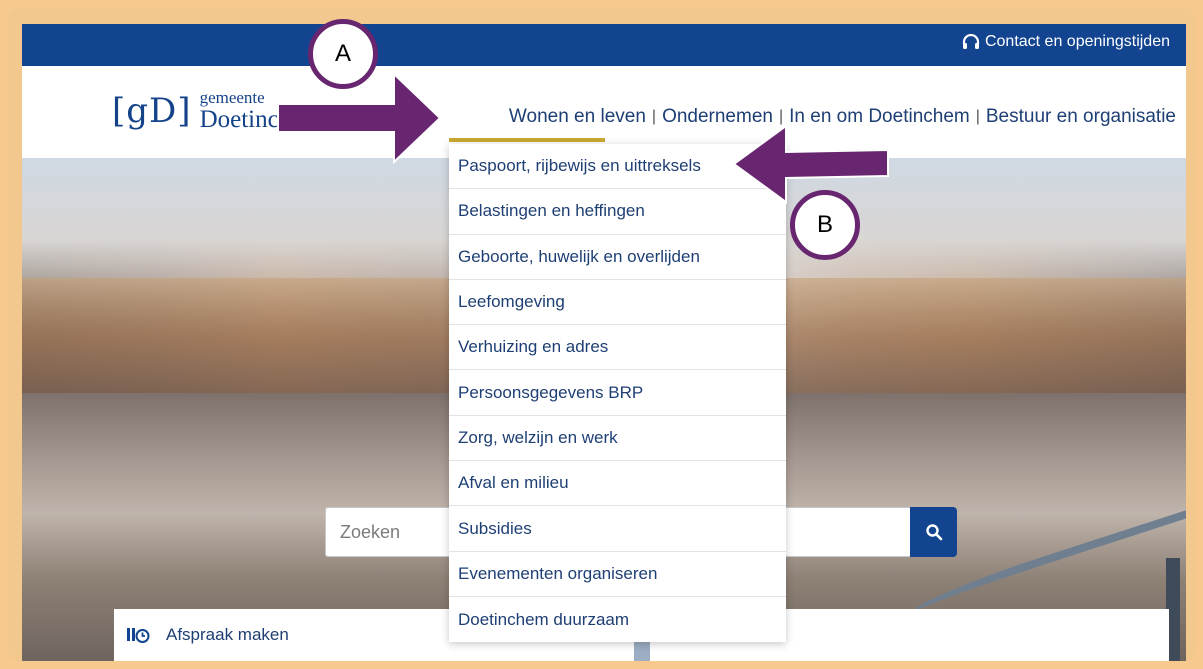  Describe the element at coordinates (617, 439) in the screenshot. I see `dropdown-item-zorg: Zorg, welzijn en werk` at that location.